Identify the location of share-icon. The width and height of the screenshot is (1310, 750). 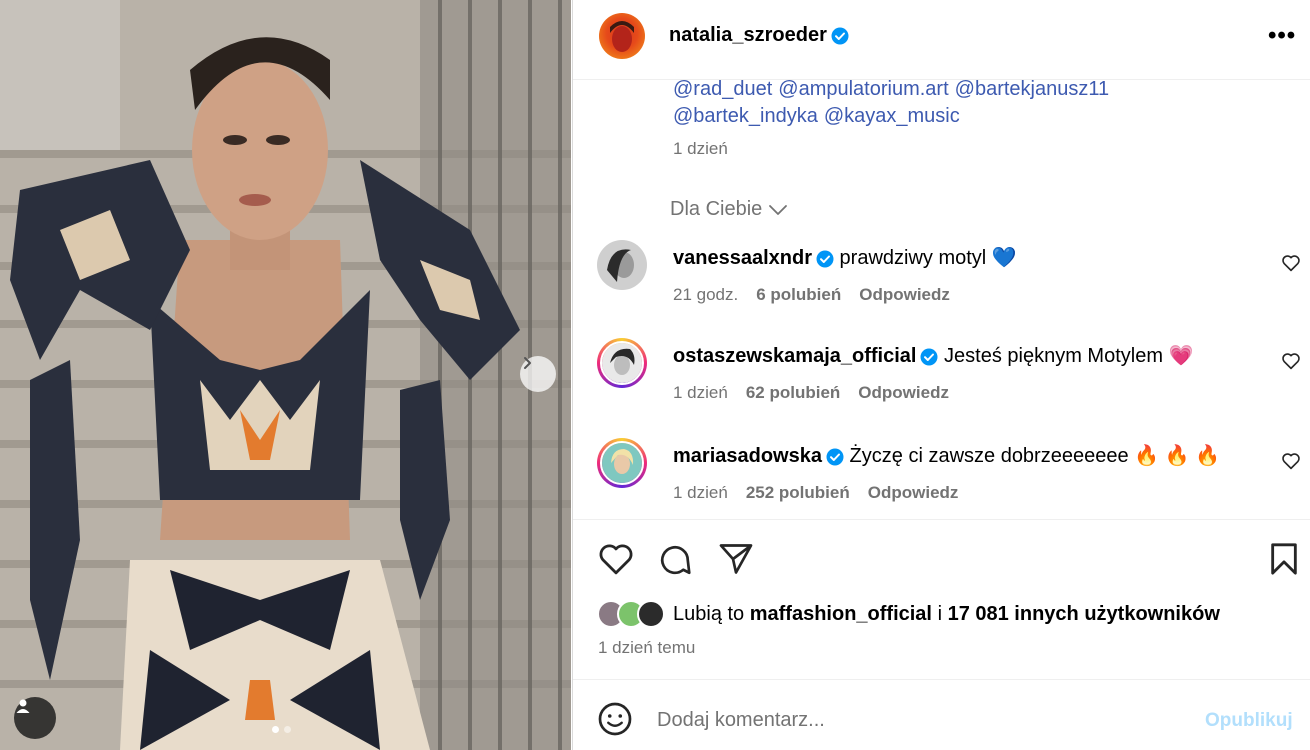
(736, 559).